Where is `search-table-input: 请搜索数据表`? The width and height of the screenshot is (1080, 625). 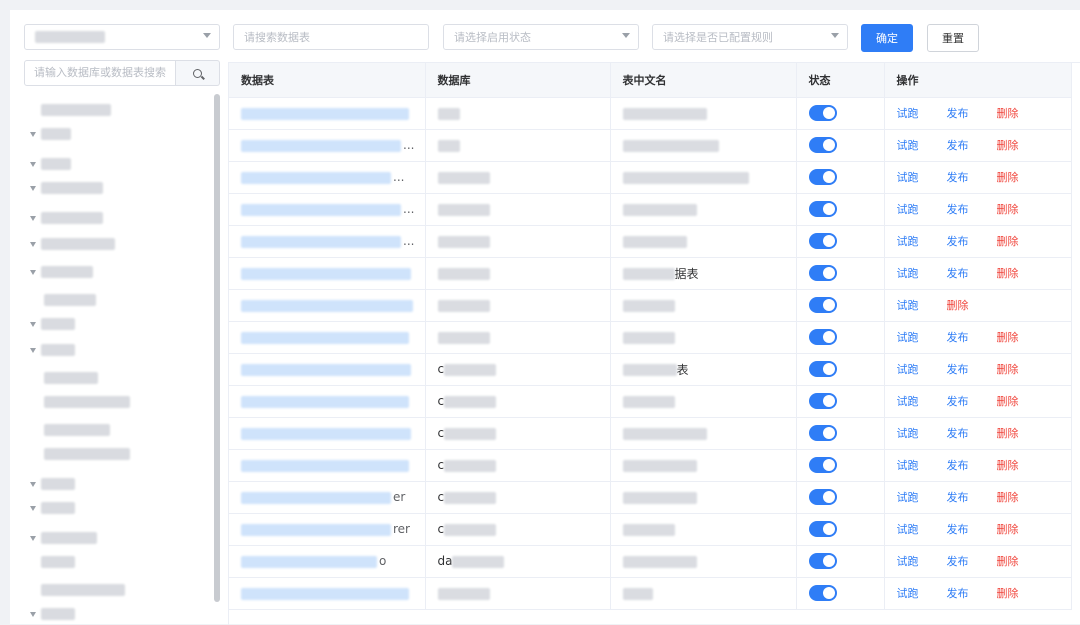 search-table-input: 请搜索数据表 is located at coordinates (331, 37).